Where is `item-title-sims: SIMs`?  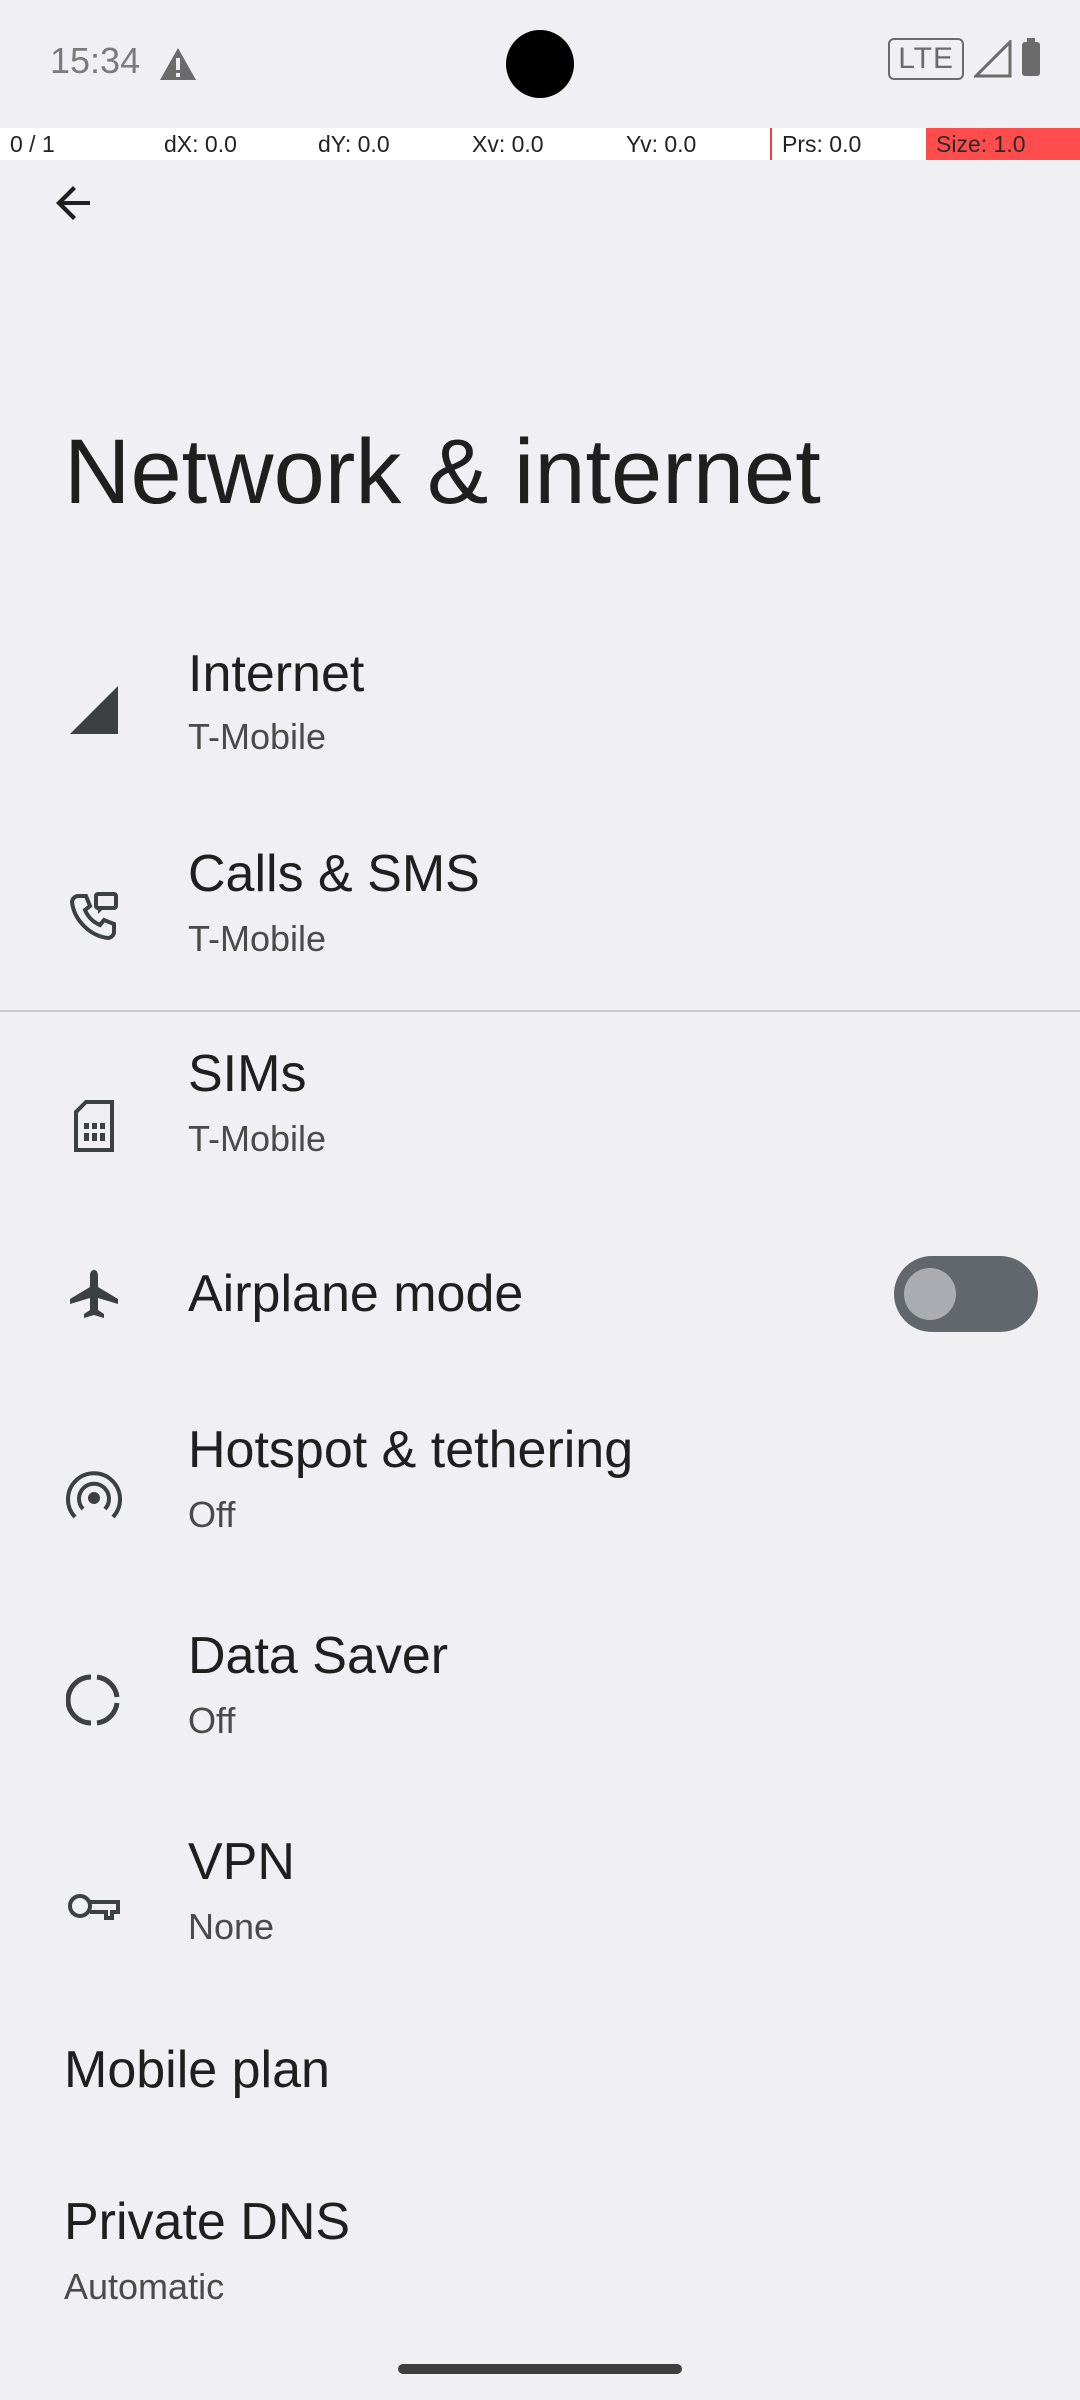
item-title-sims: SIMs is located at coordinates (247, 1074).